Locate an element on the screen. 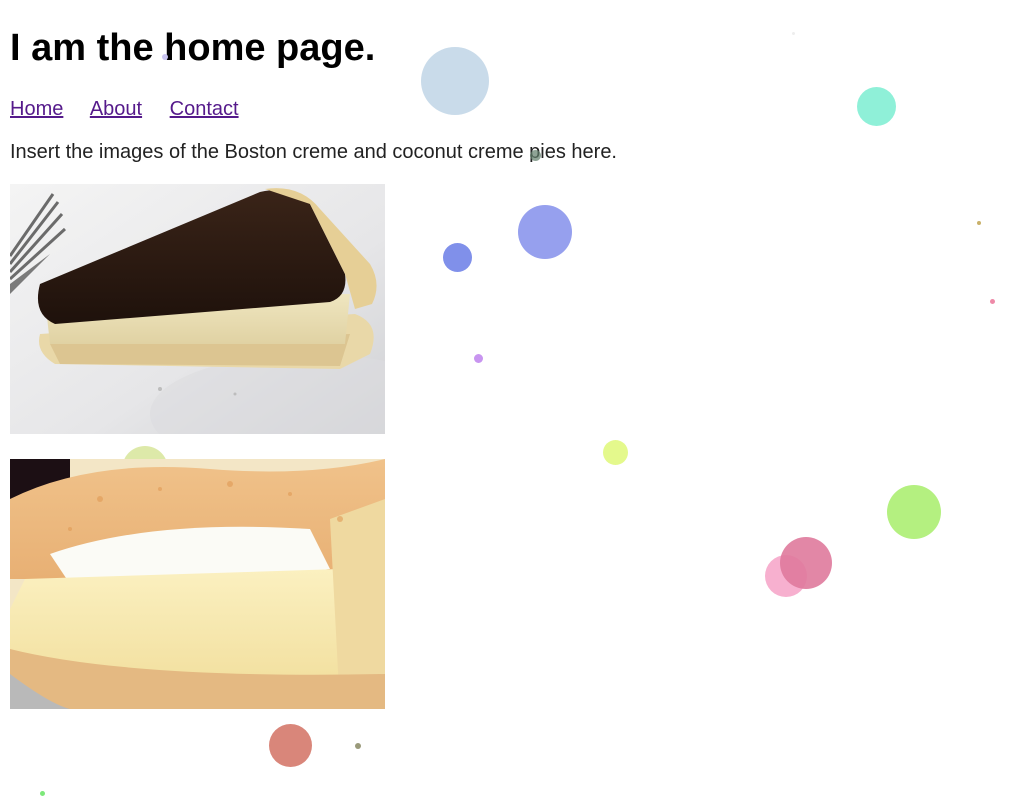 The image size is (1017, 809). main-nav: Home About Contact is located at coordinates (313, 109).